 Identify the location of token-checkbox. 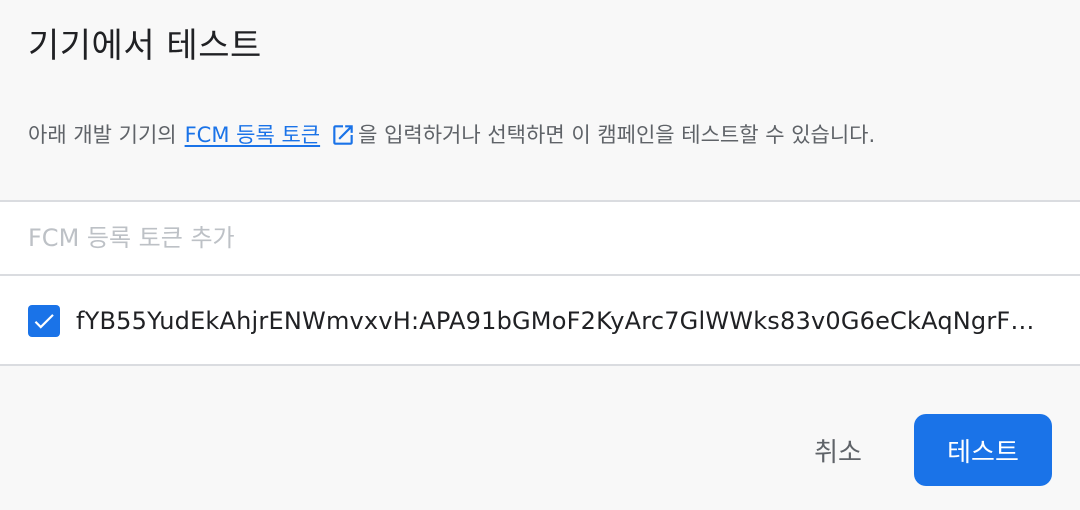
(44, 321).